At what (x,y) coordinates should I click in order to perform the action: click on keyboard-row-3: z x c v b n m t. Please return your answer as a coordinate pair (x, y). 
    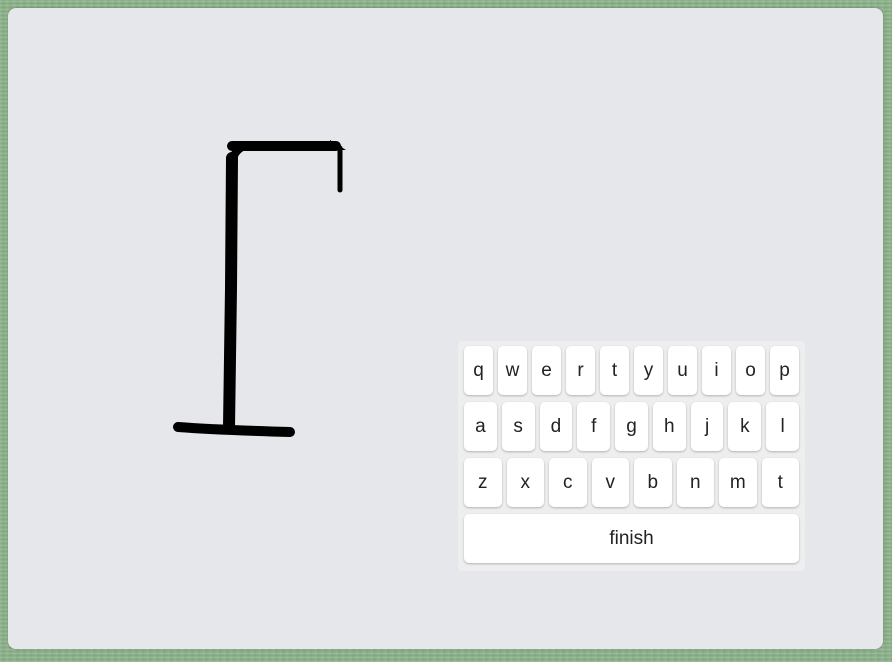
    Looking at the image, I should click on (631, 482).